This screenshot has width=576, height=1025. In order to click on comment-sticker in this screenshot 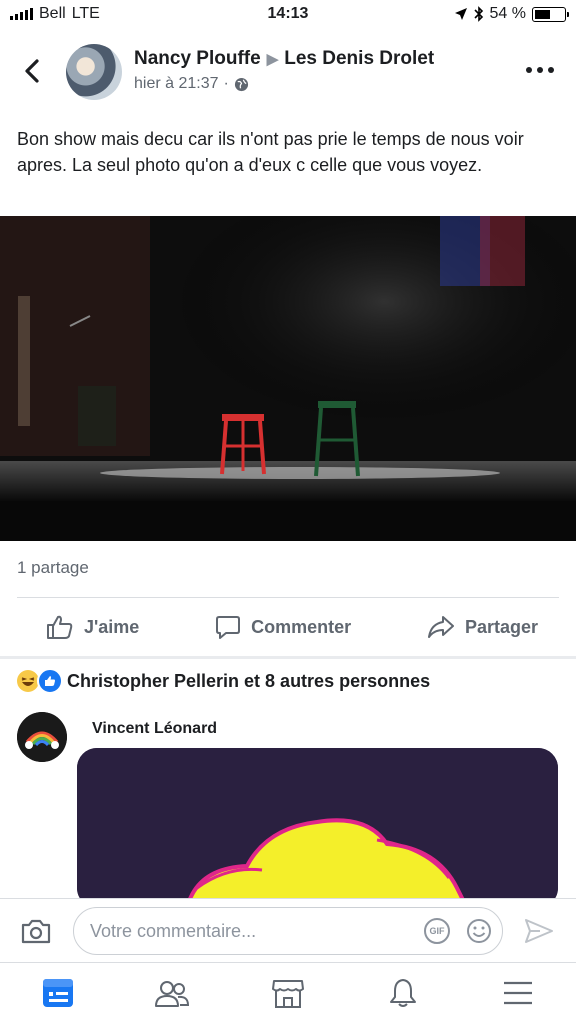, I will do `click(317, 828)`.